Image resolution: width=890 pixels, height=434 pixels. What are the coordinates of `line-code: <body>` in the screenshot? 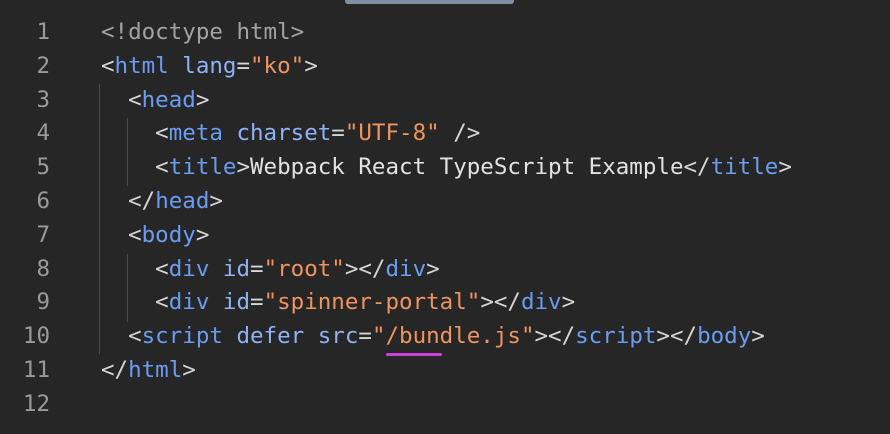 It's located at (155, 235).